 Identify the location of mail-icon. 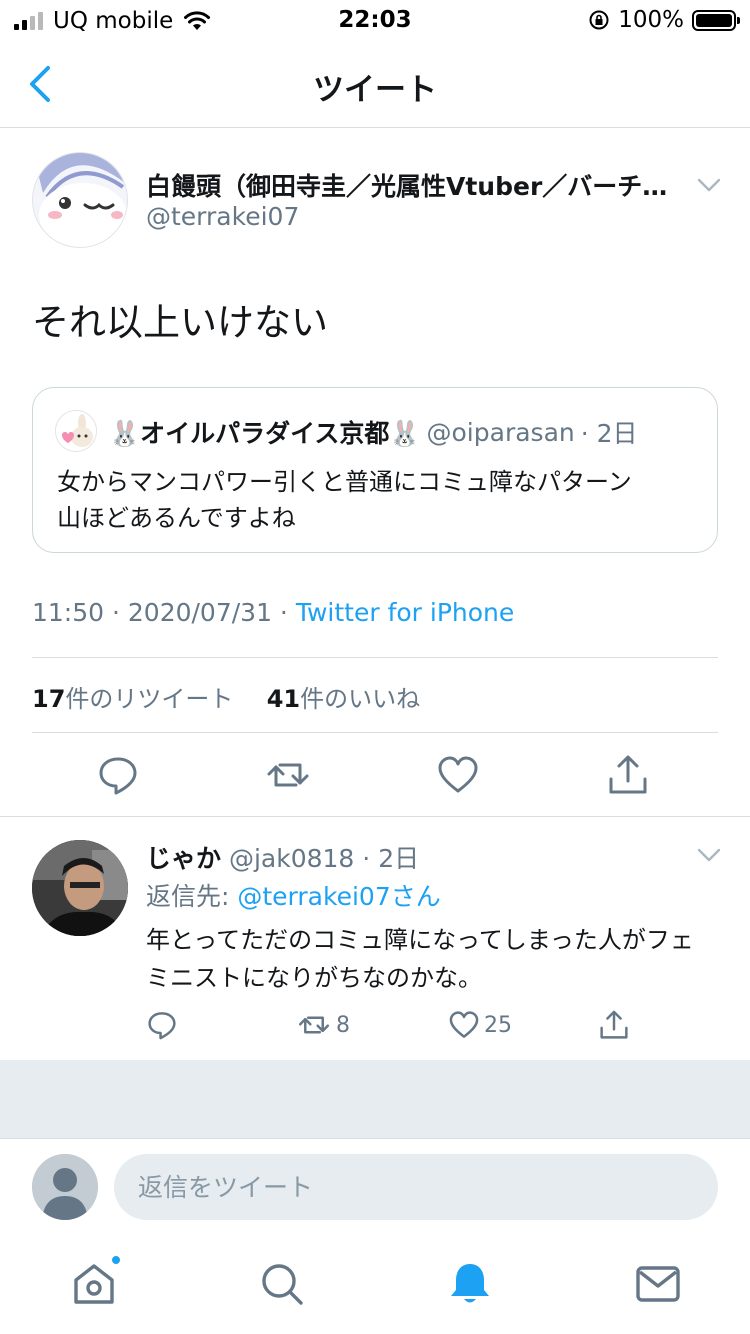
(658, 1284).